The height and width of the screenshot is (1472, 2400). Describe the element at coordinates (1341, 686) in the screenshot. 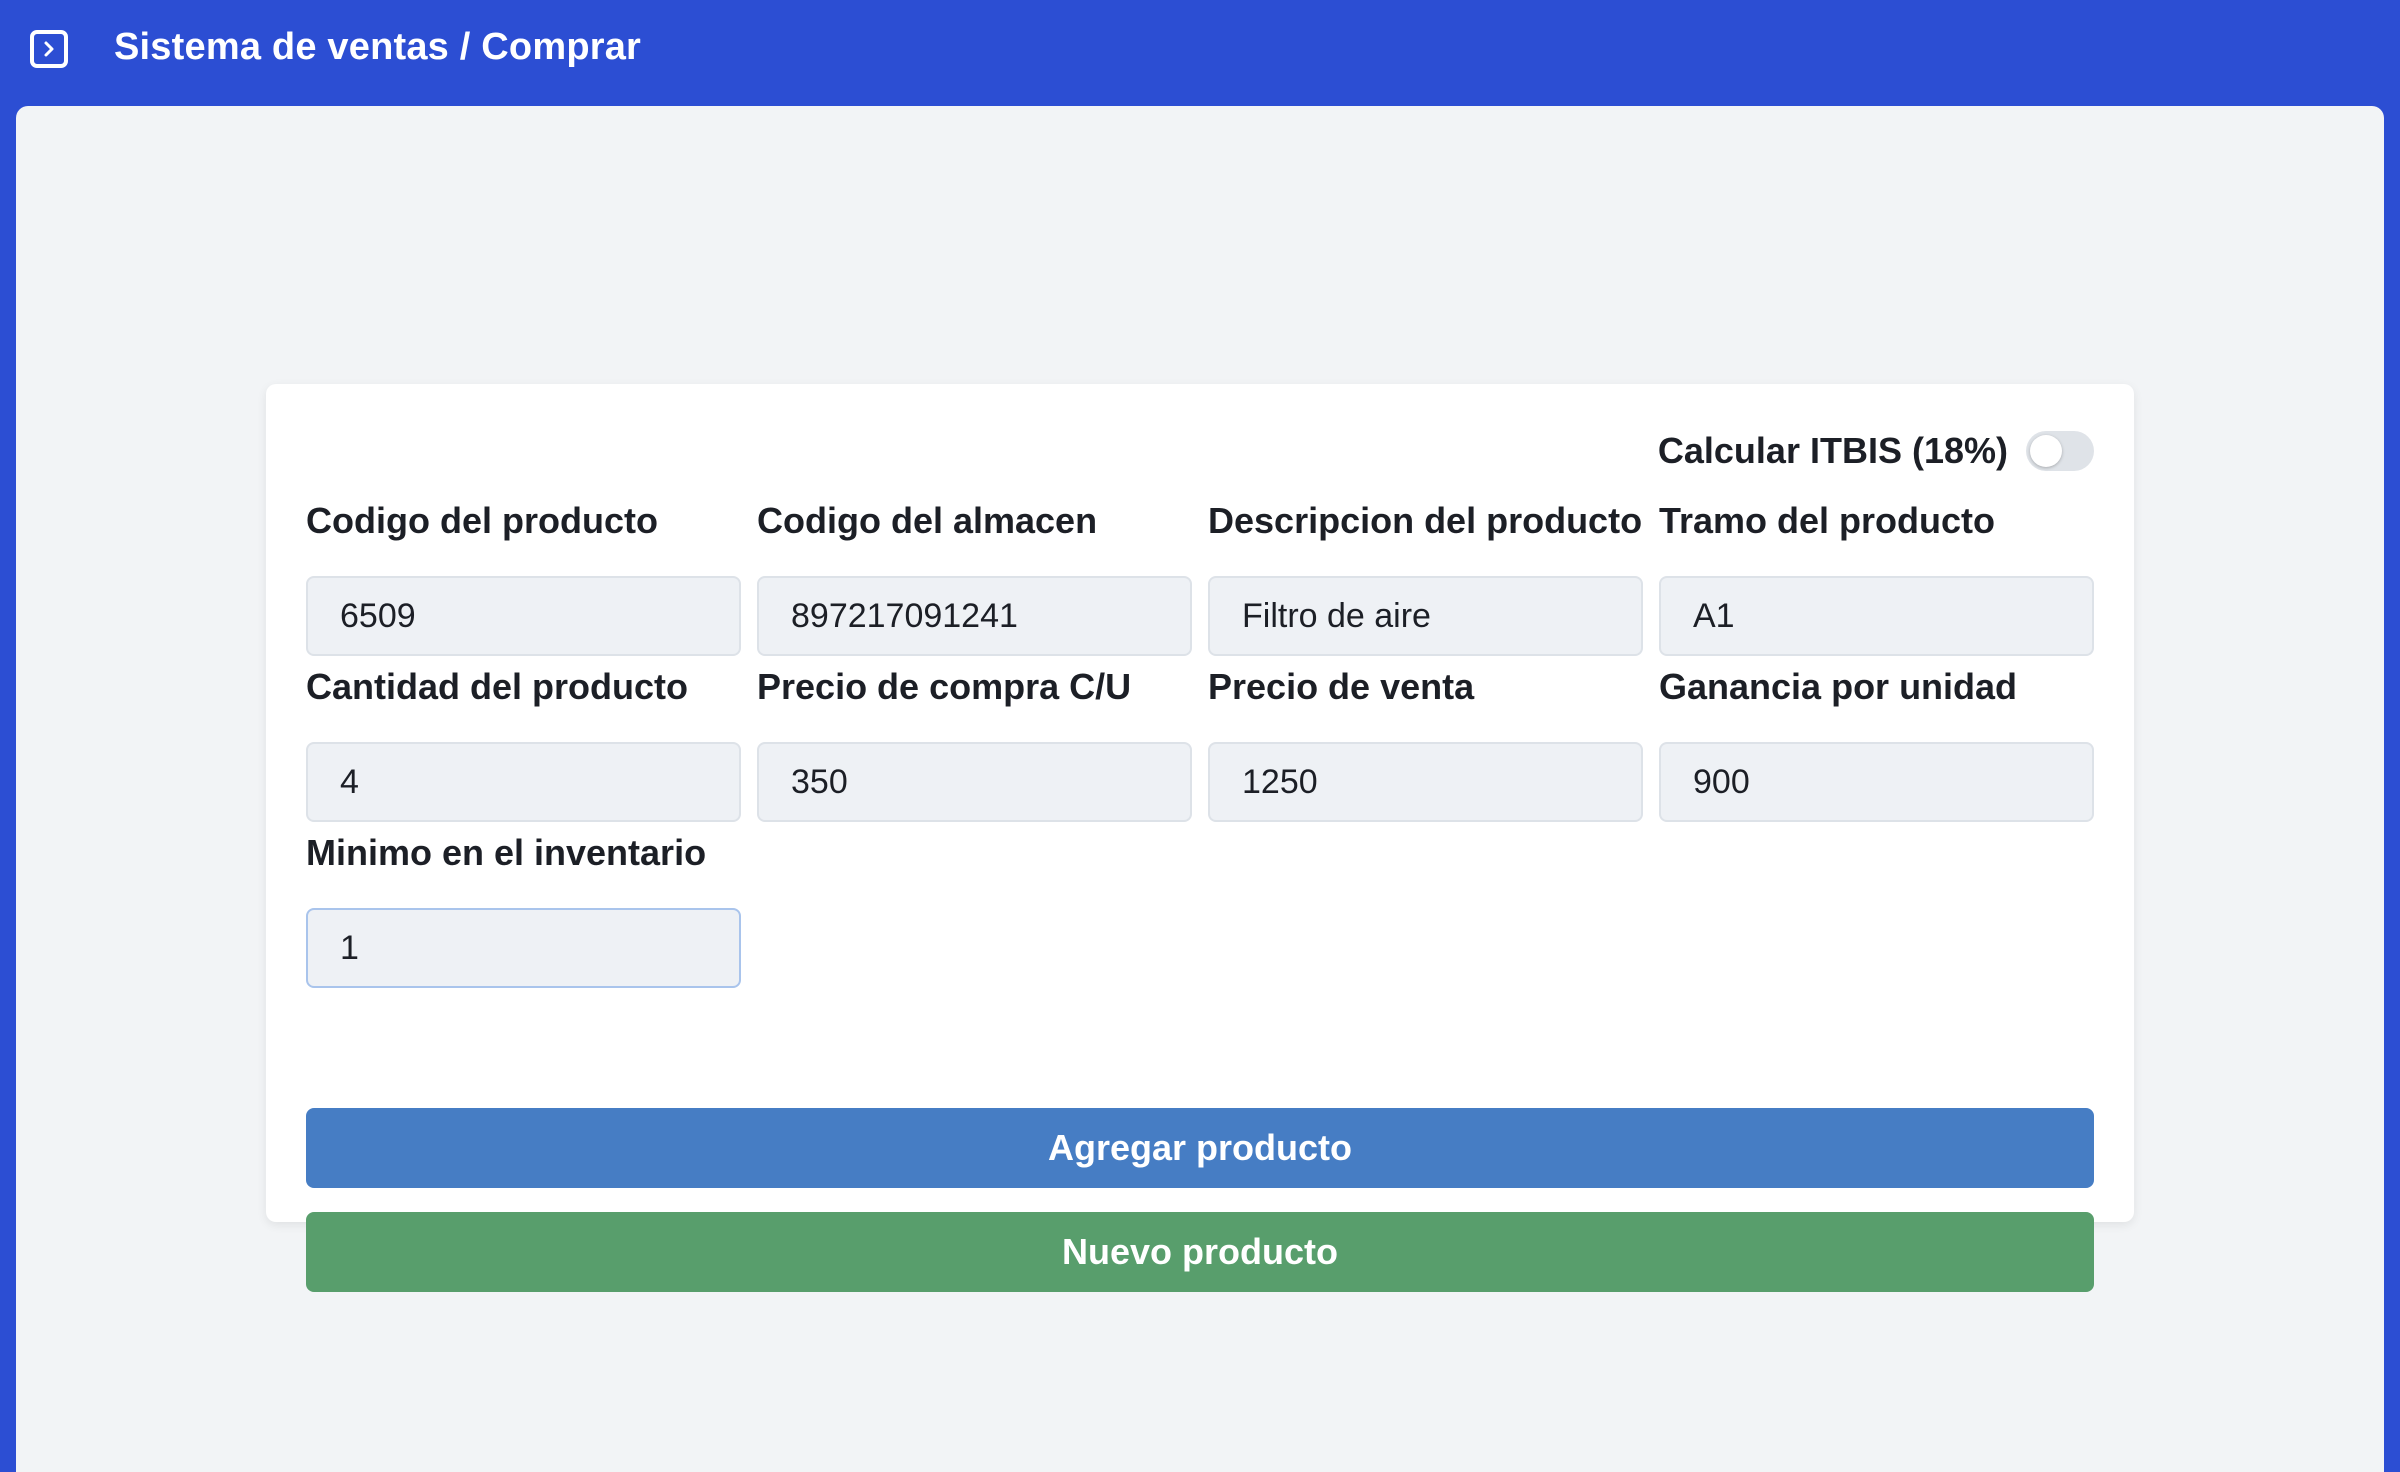

I see `field-label: Precio de venta` at that location.